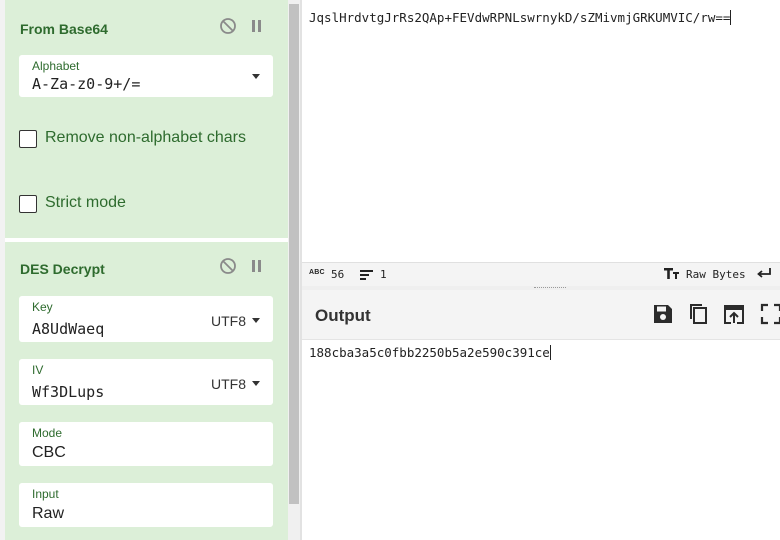 Image resolution: width=780 pixels, height=540 pixels. I want to click on input-length: 56, so click(338, 274).